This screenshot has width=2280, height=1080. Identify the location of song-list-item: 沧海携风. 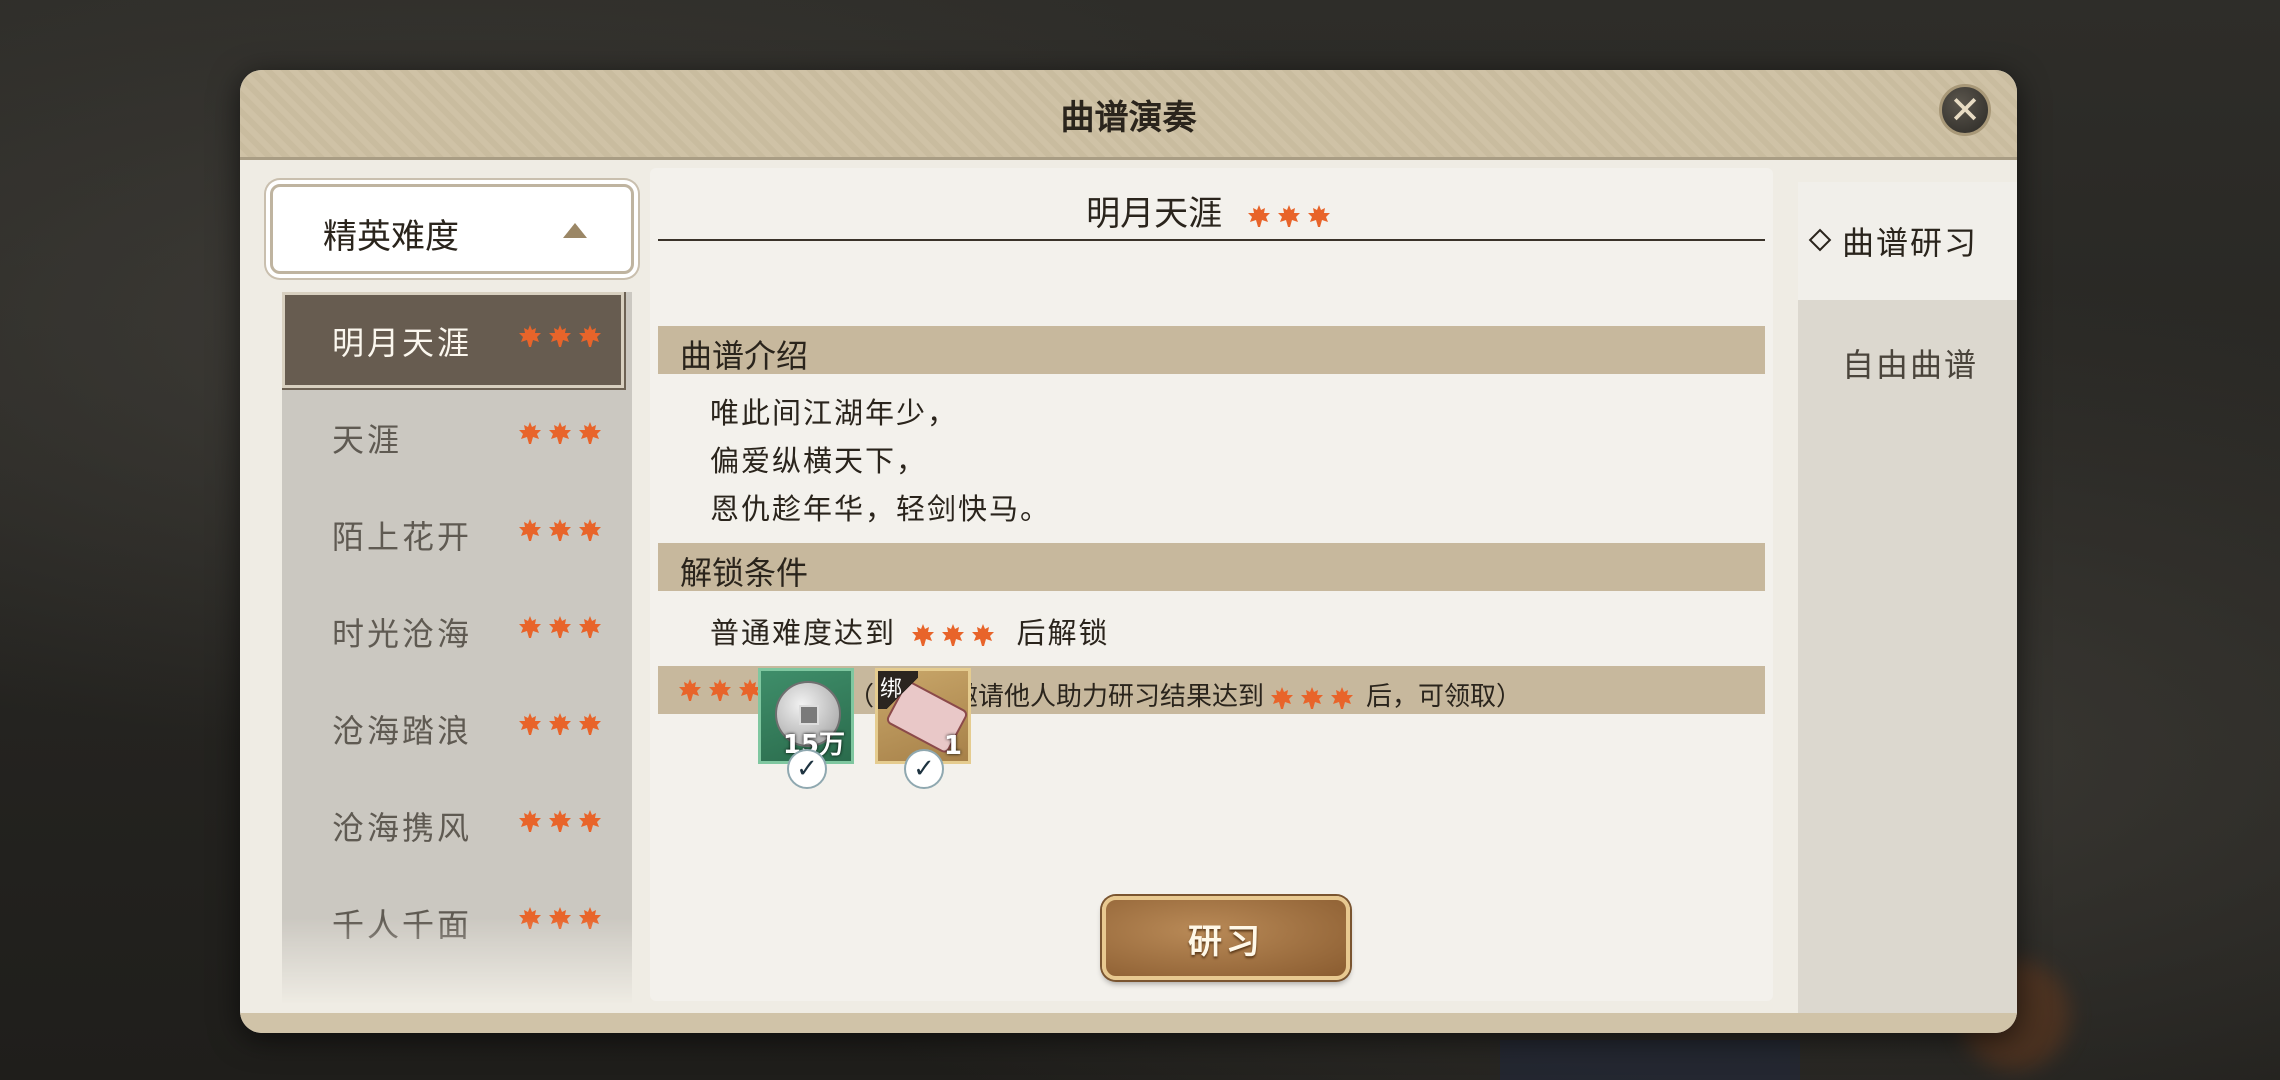
(457, 825).